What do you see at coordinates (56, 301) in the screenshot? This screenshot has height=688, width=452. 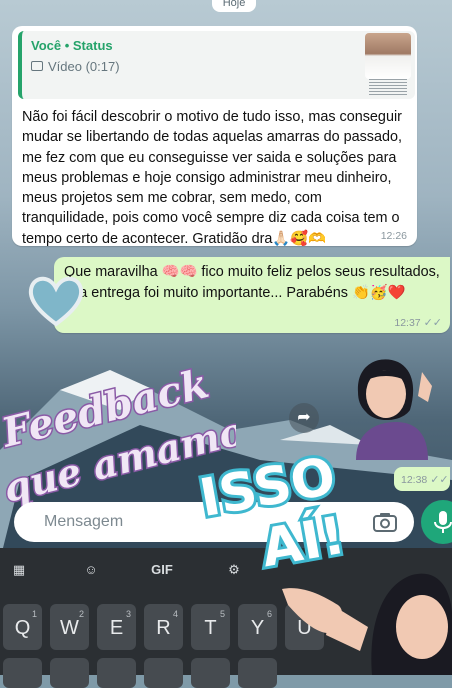 I see `heart-sticker-icon` at bounding box center [56, 301].